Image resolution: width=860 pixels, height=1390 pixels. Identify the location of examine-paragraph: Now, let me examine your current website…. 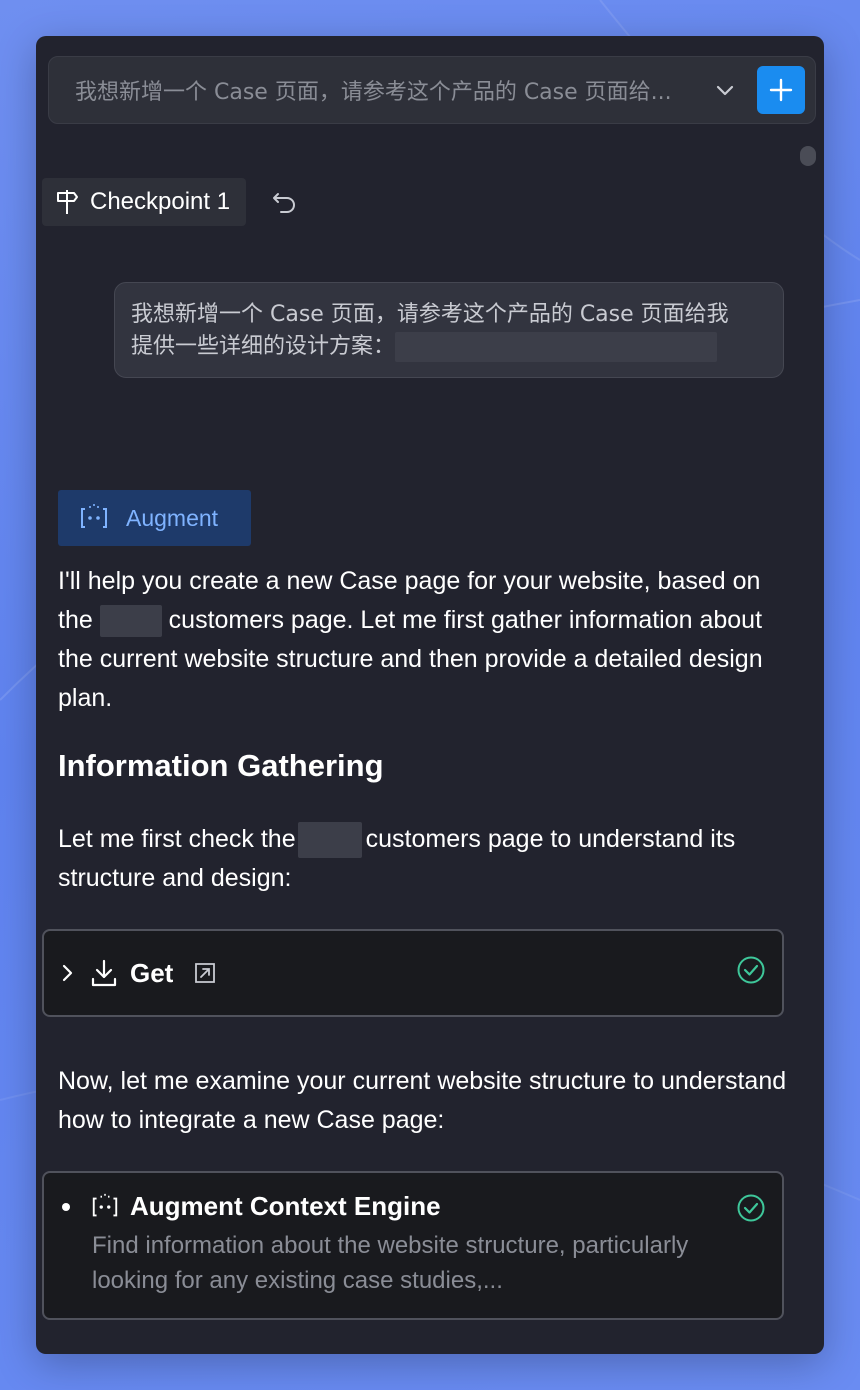
(422, 1100).